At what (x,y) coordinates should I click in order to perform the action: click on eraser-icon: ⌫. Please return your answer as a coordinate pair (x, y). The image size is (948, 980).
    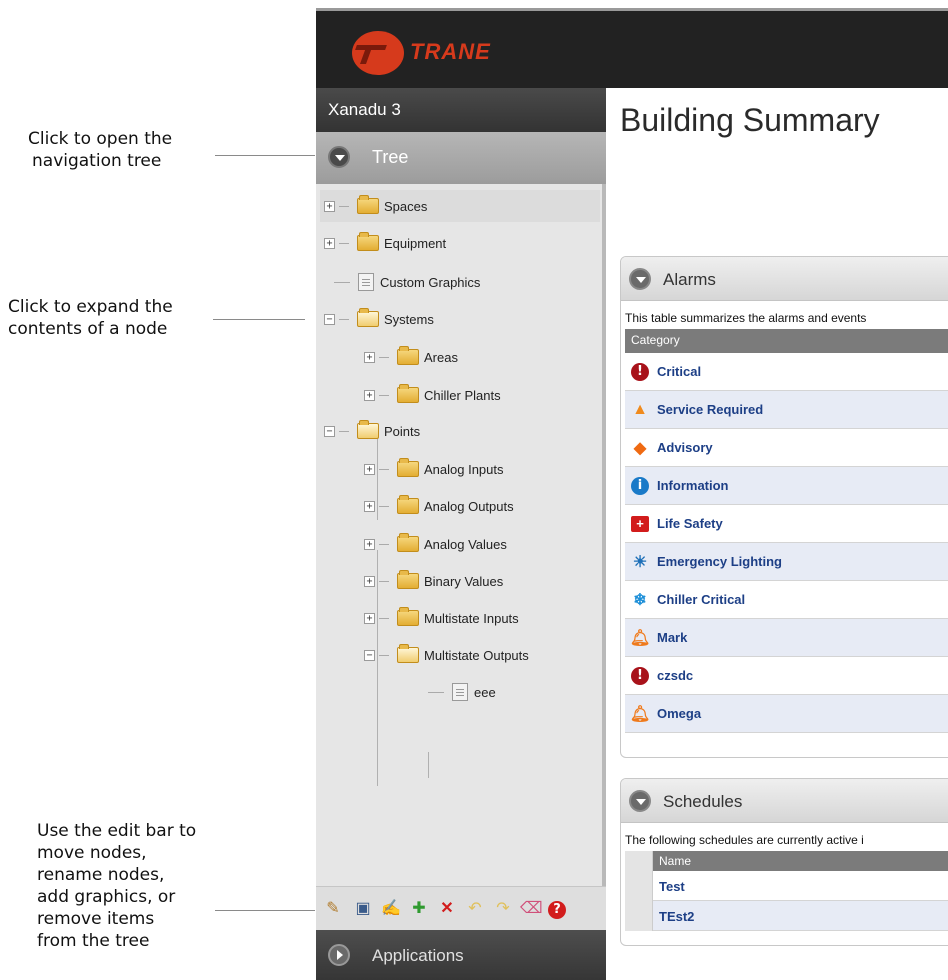
    Looking at the image, I should click on (531, 909).